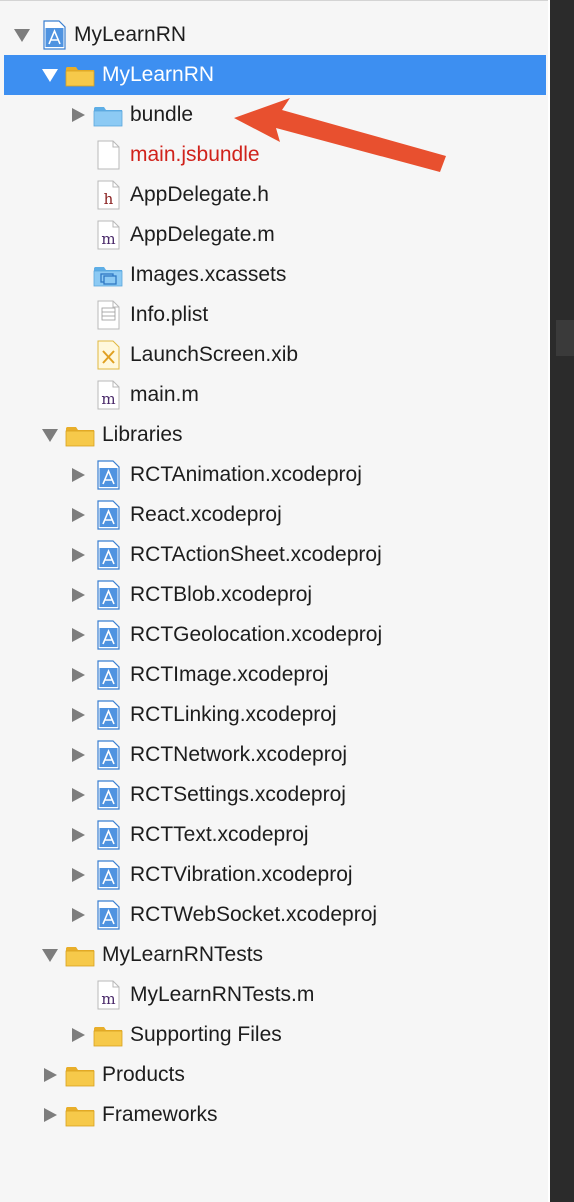  Describe the element at coordinates (254, 914) in the screenshot. I see `tree-row-label: RCTWebSocket.xcodeproj` at that location.